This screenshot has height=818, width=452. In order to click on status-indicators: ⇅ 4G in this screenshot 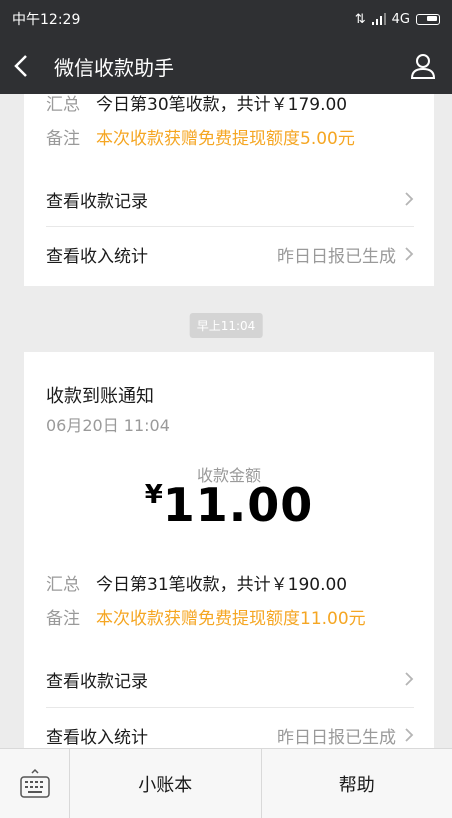, I will do `click(397, 19)`.